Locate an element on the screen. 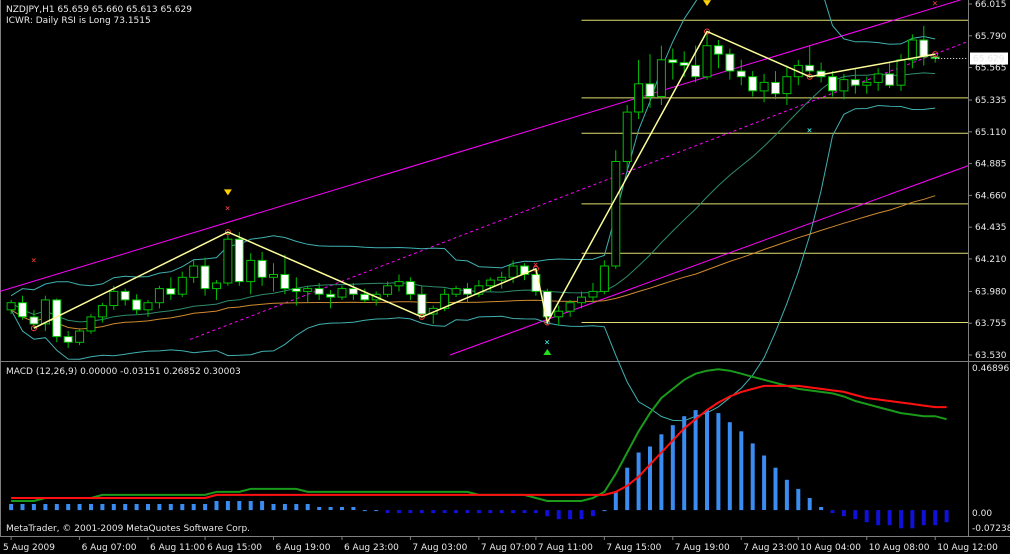 This screenshot has height=554, width=1010. current-price-label: 65.629 is located at coordinates (989, 60).